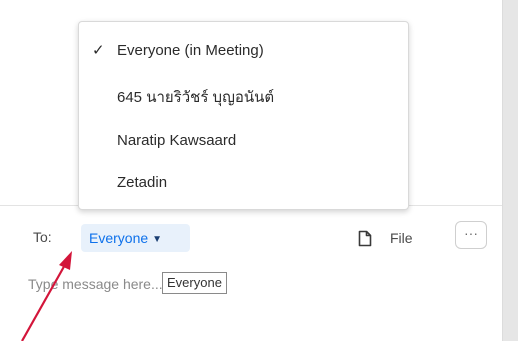 This screenshot has width=518, height=341. What do you see at coordinates (46, 296) in the screenshot?
I see `annotation-arrow-icon` at bounding box center [46, 296].